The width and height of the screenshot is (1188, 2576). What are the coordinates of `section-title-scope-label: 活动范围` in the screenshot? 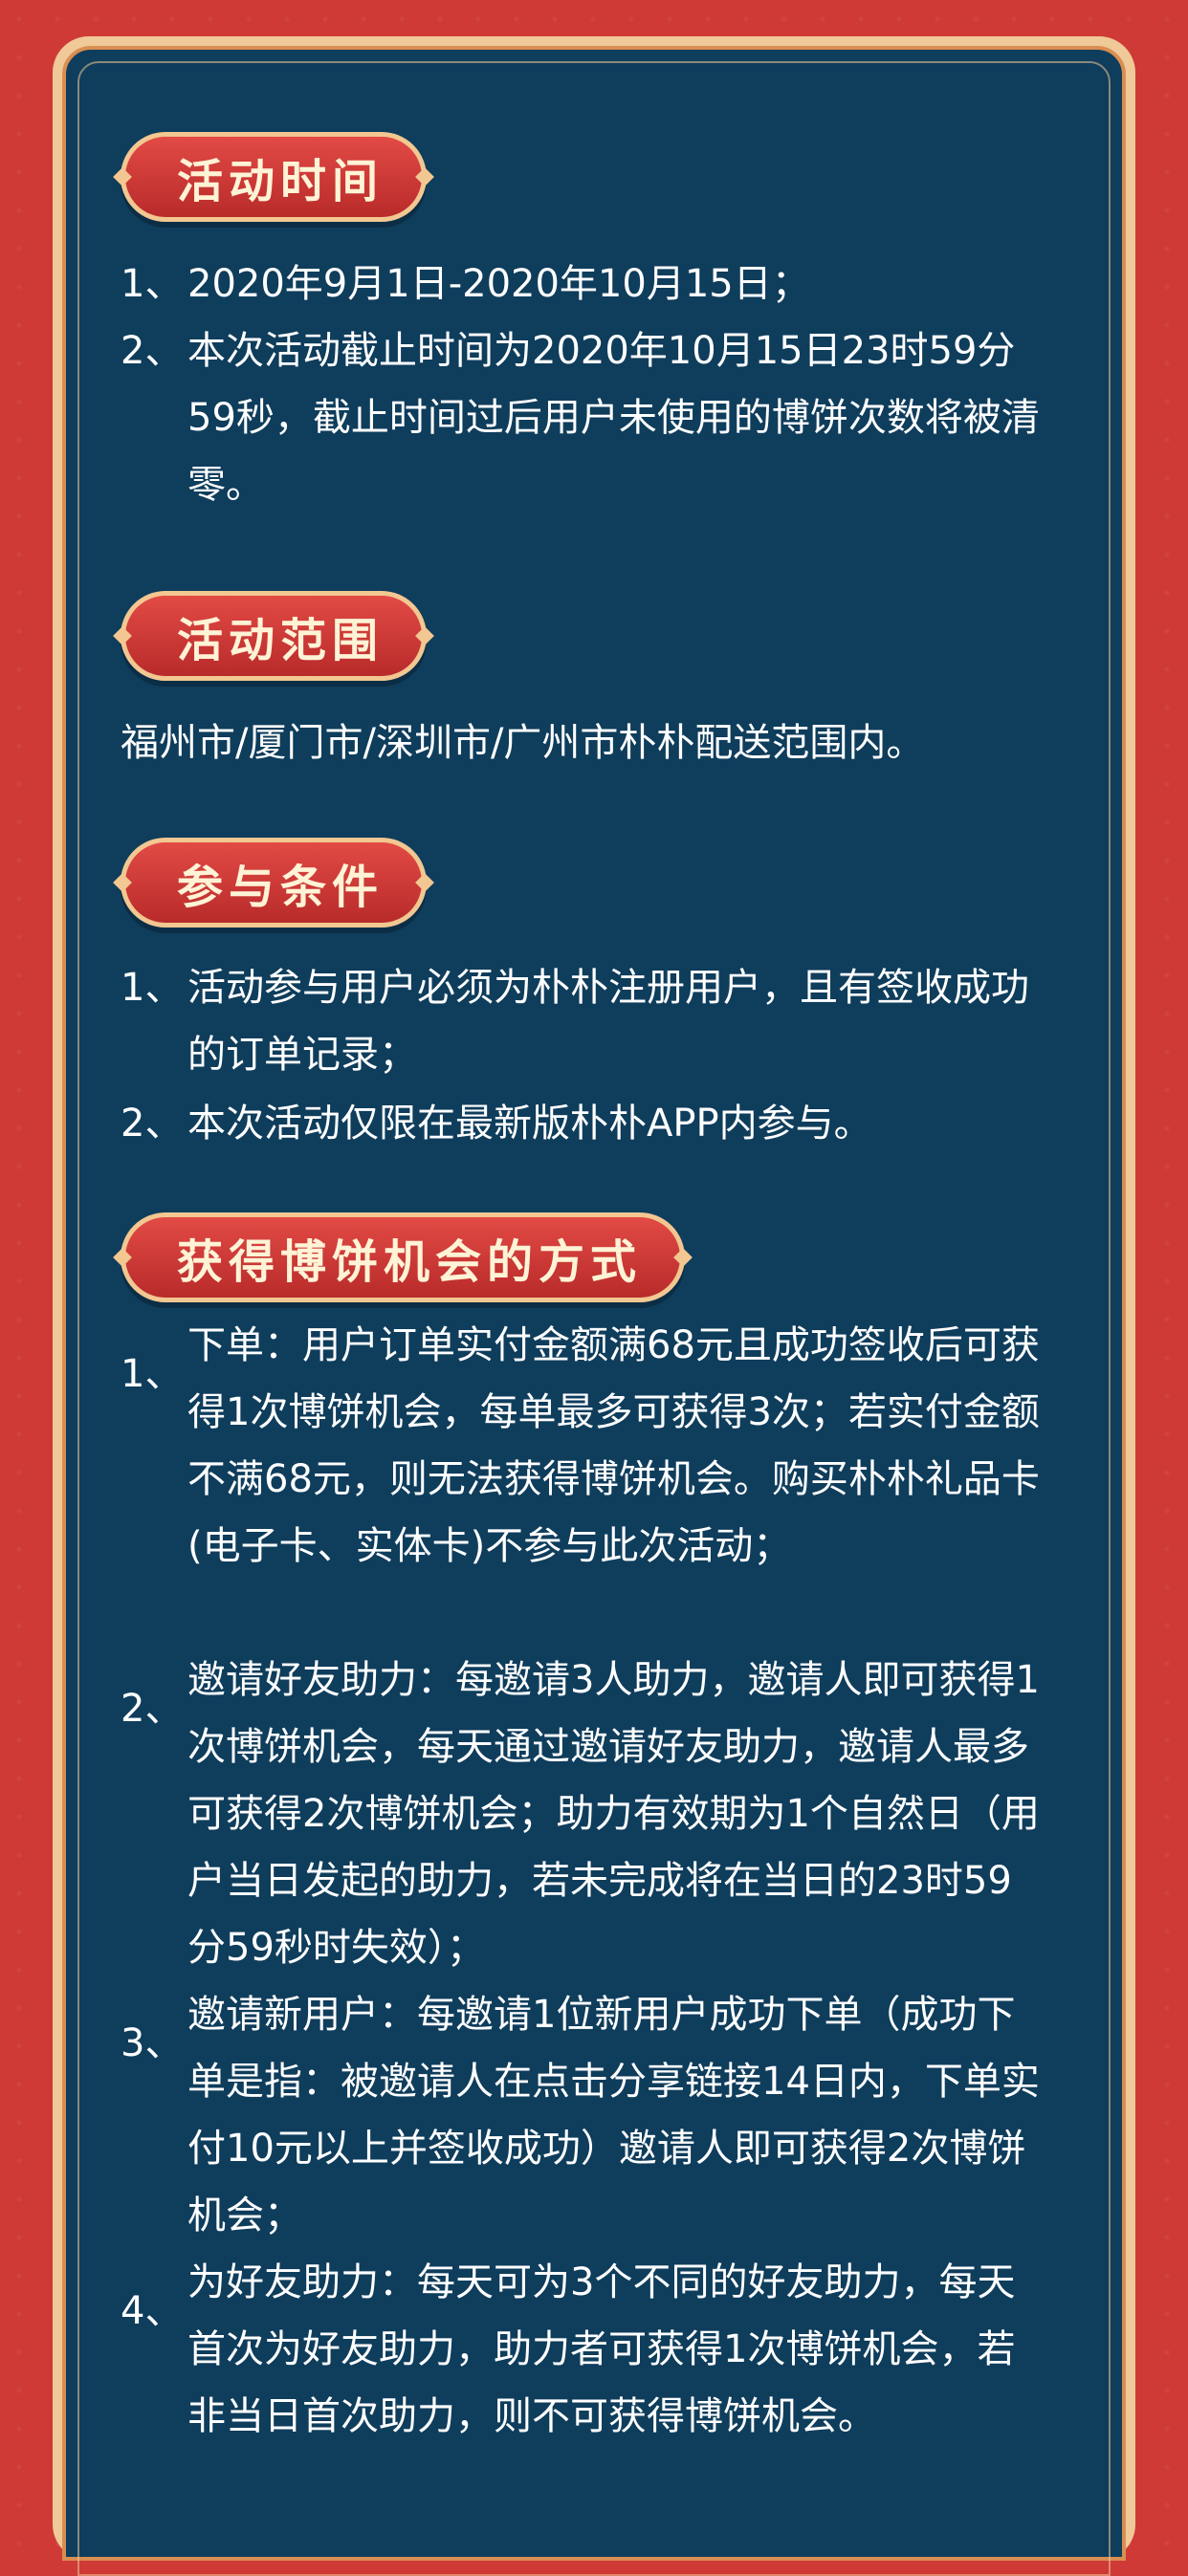 It's located at (281, 640).